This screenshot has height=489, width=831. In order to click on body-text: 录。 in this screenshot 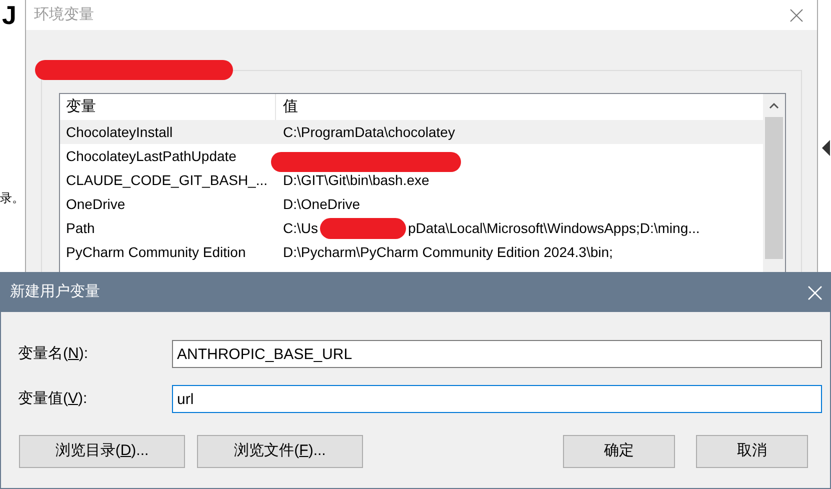, I will do `click(12, 198)`.